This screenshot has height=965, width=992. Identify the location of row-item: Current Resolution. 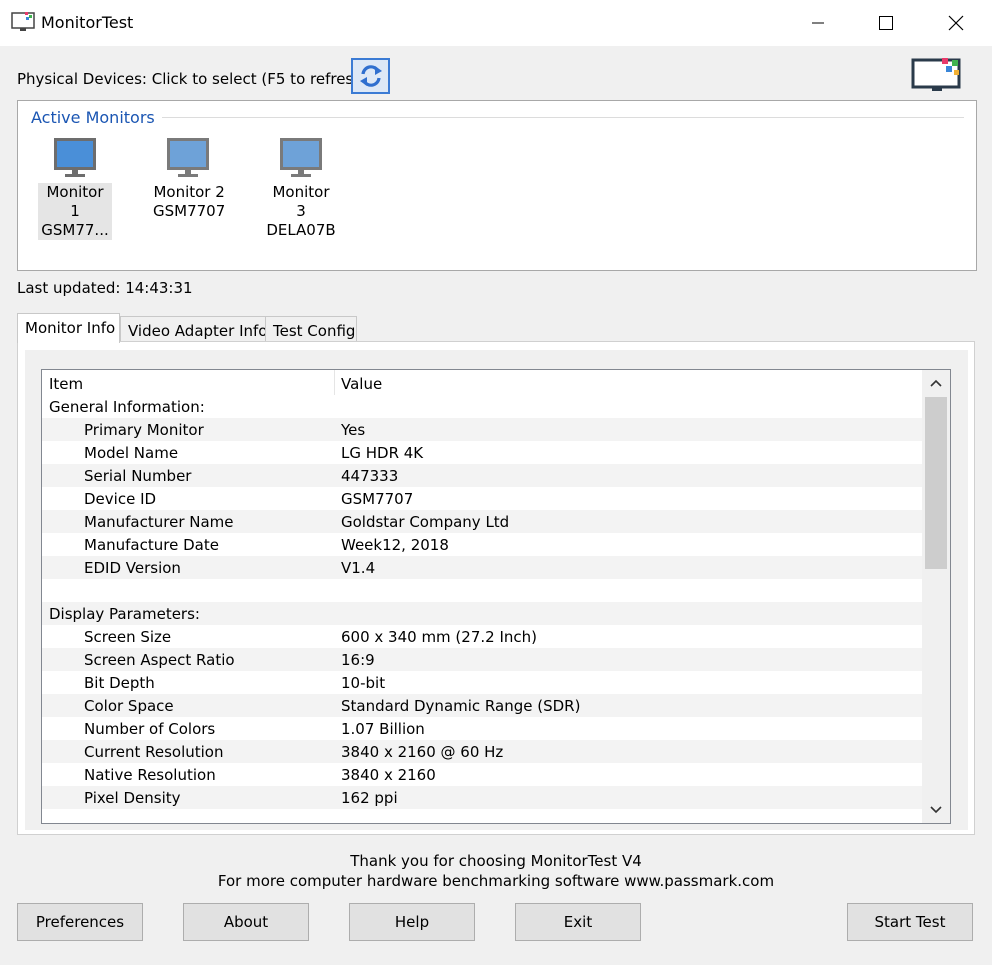
(154, 752).